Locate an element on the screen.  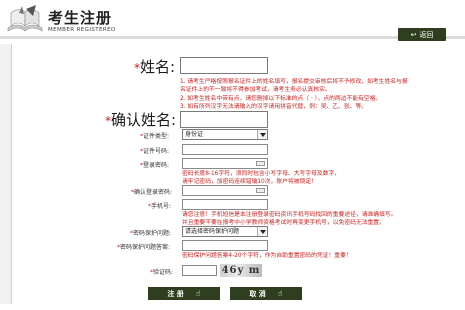
back-button: ↩ 返回 is located at coordinates (422, 34).